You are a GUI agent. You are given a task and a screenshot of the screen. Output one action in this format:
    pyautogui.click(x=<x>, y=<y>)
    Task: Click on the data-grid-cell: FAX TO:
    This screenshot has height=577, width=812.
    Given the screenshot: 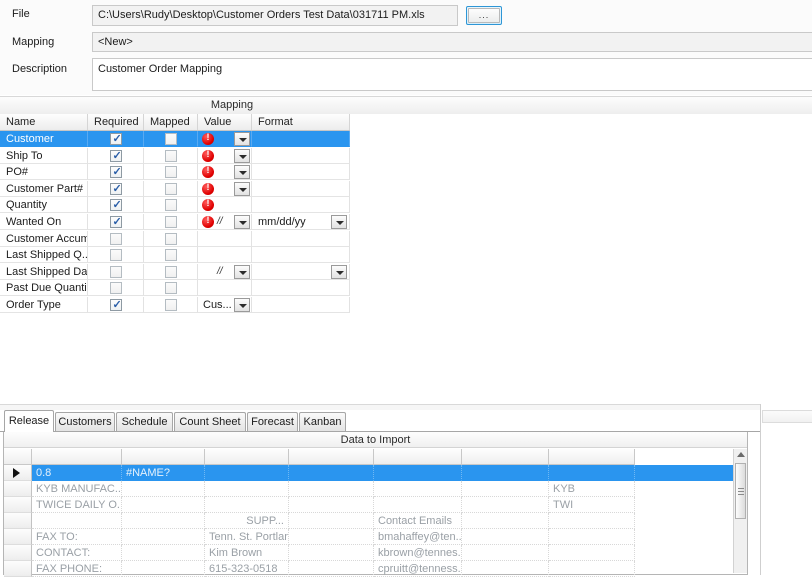 What is the action you would take?
    pyautogui.click(x=77, y=537)
    